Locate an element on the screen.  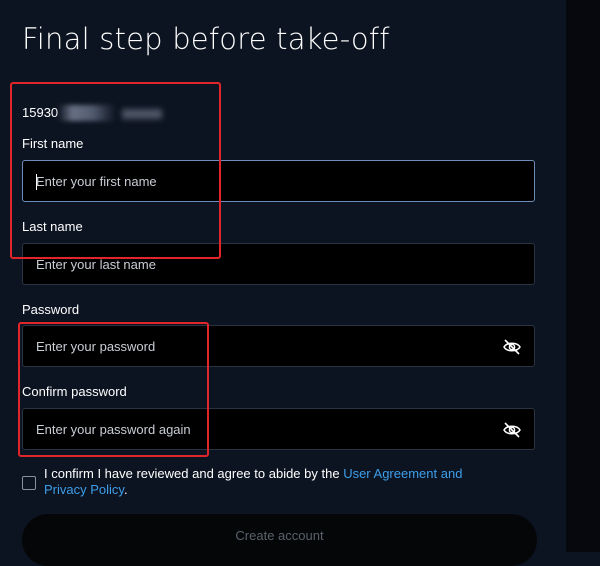
last-name-field is located at coordinates (278, 264).